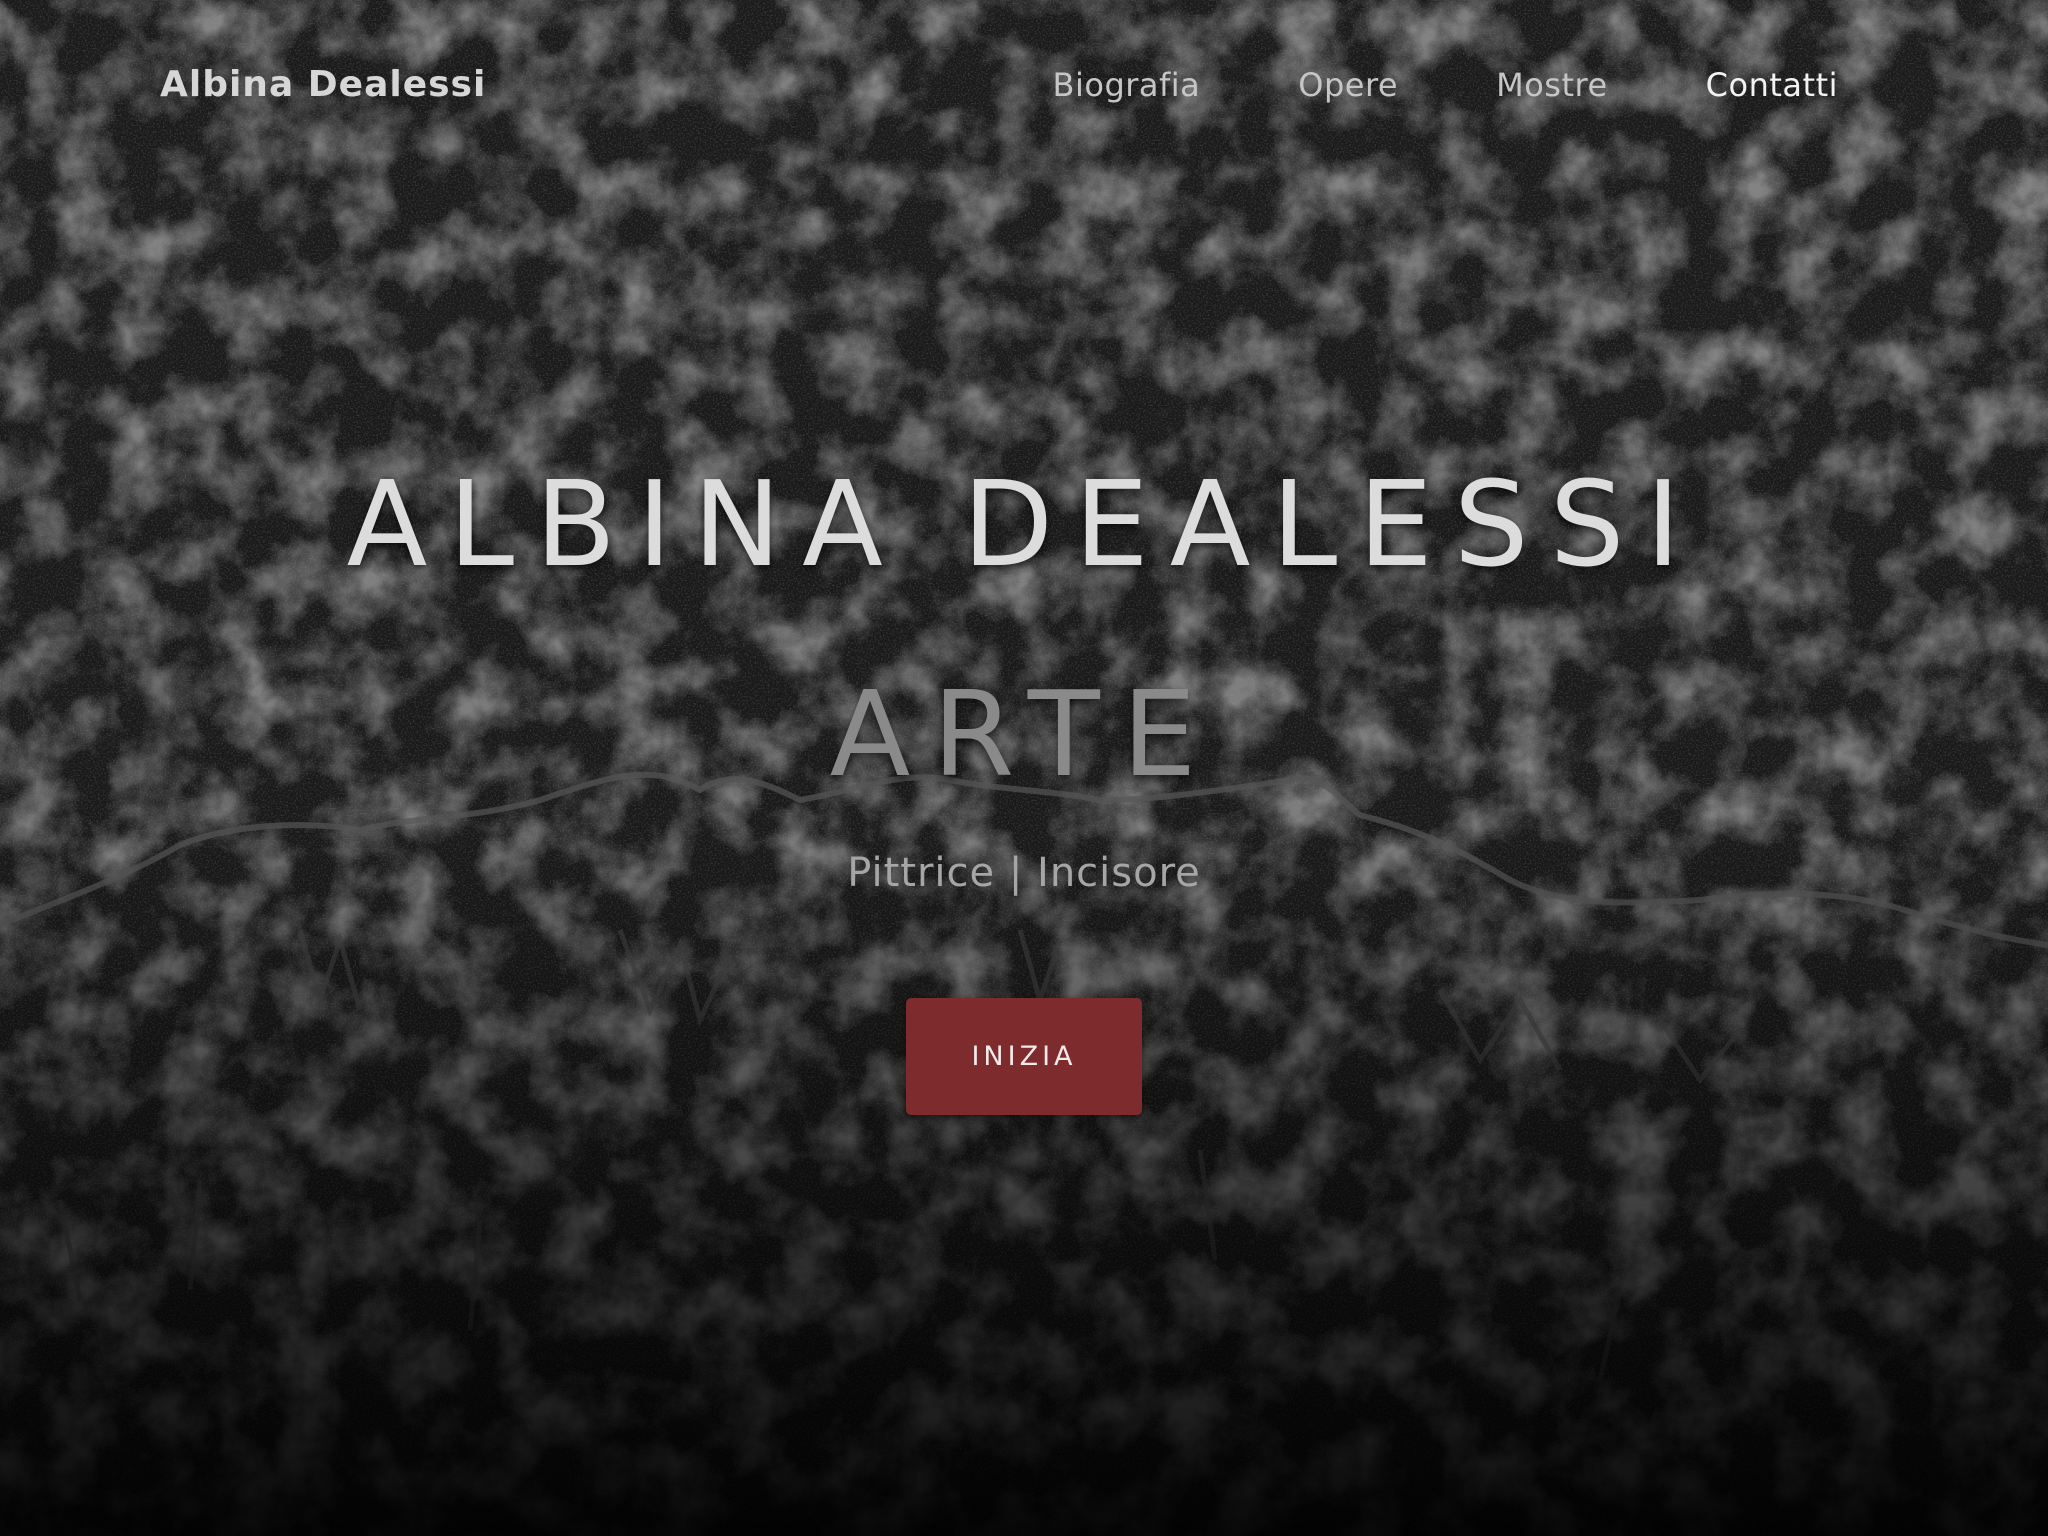 This screenshot has height=1536, width=2048. I want to click on nav-menu: Biografia Opere Mostre Contatti, so click(1445, 85).